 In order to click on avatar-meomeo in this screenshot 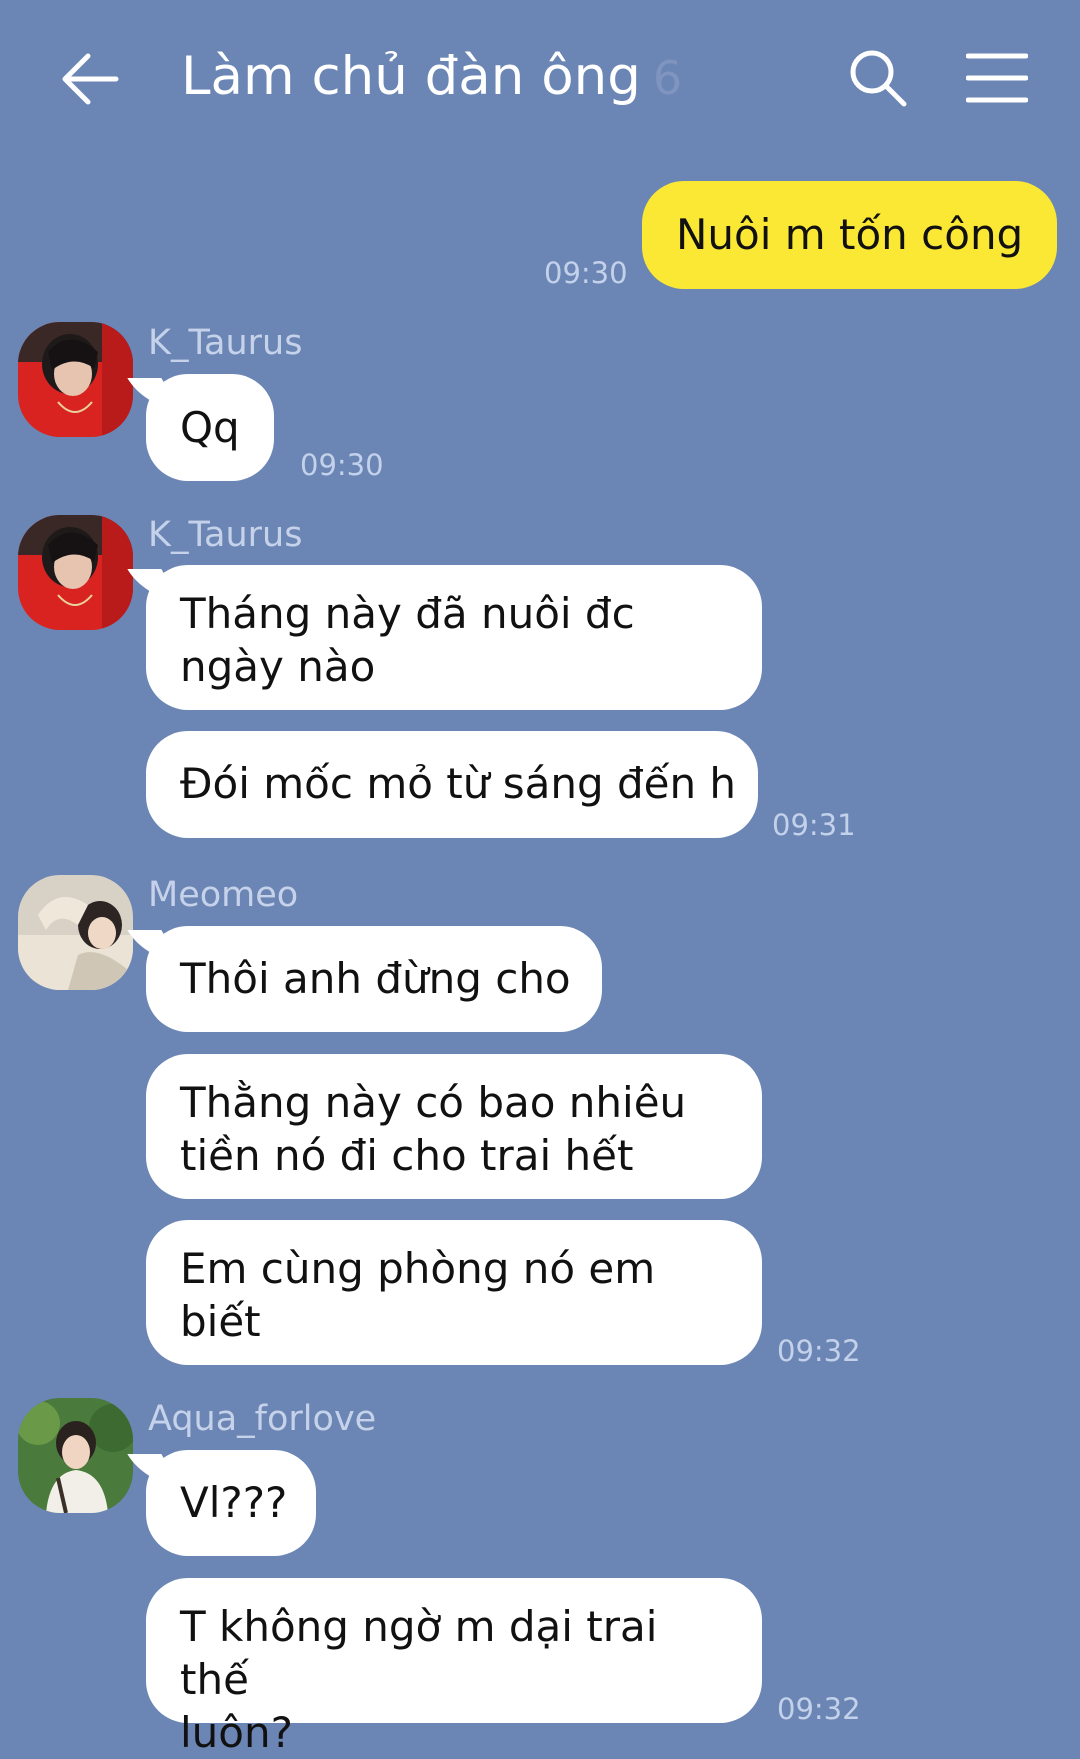, I will do `click(75, 932)`.